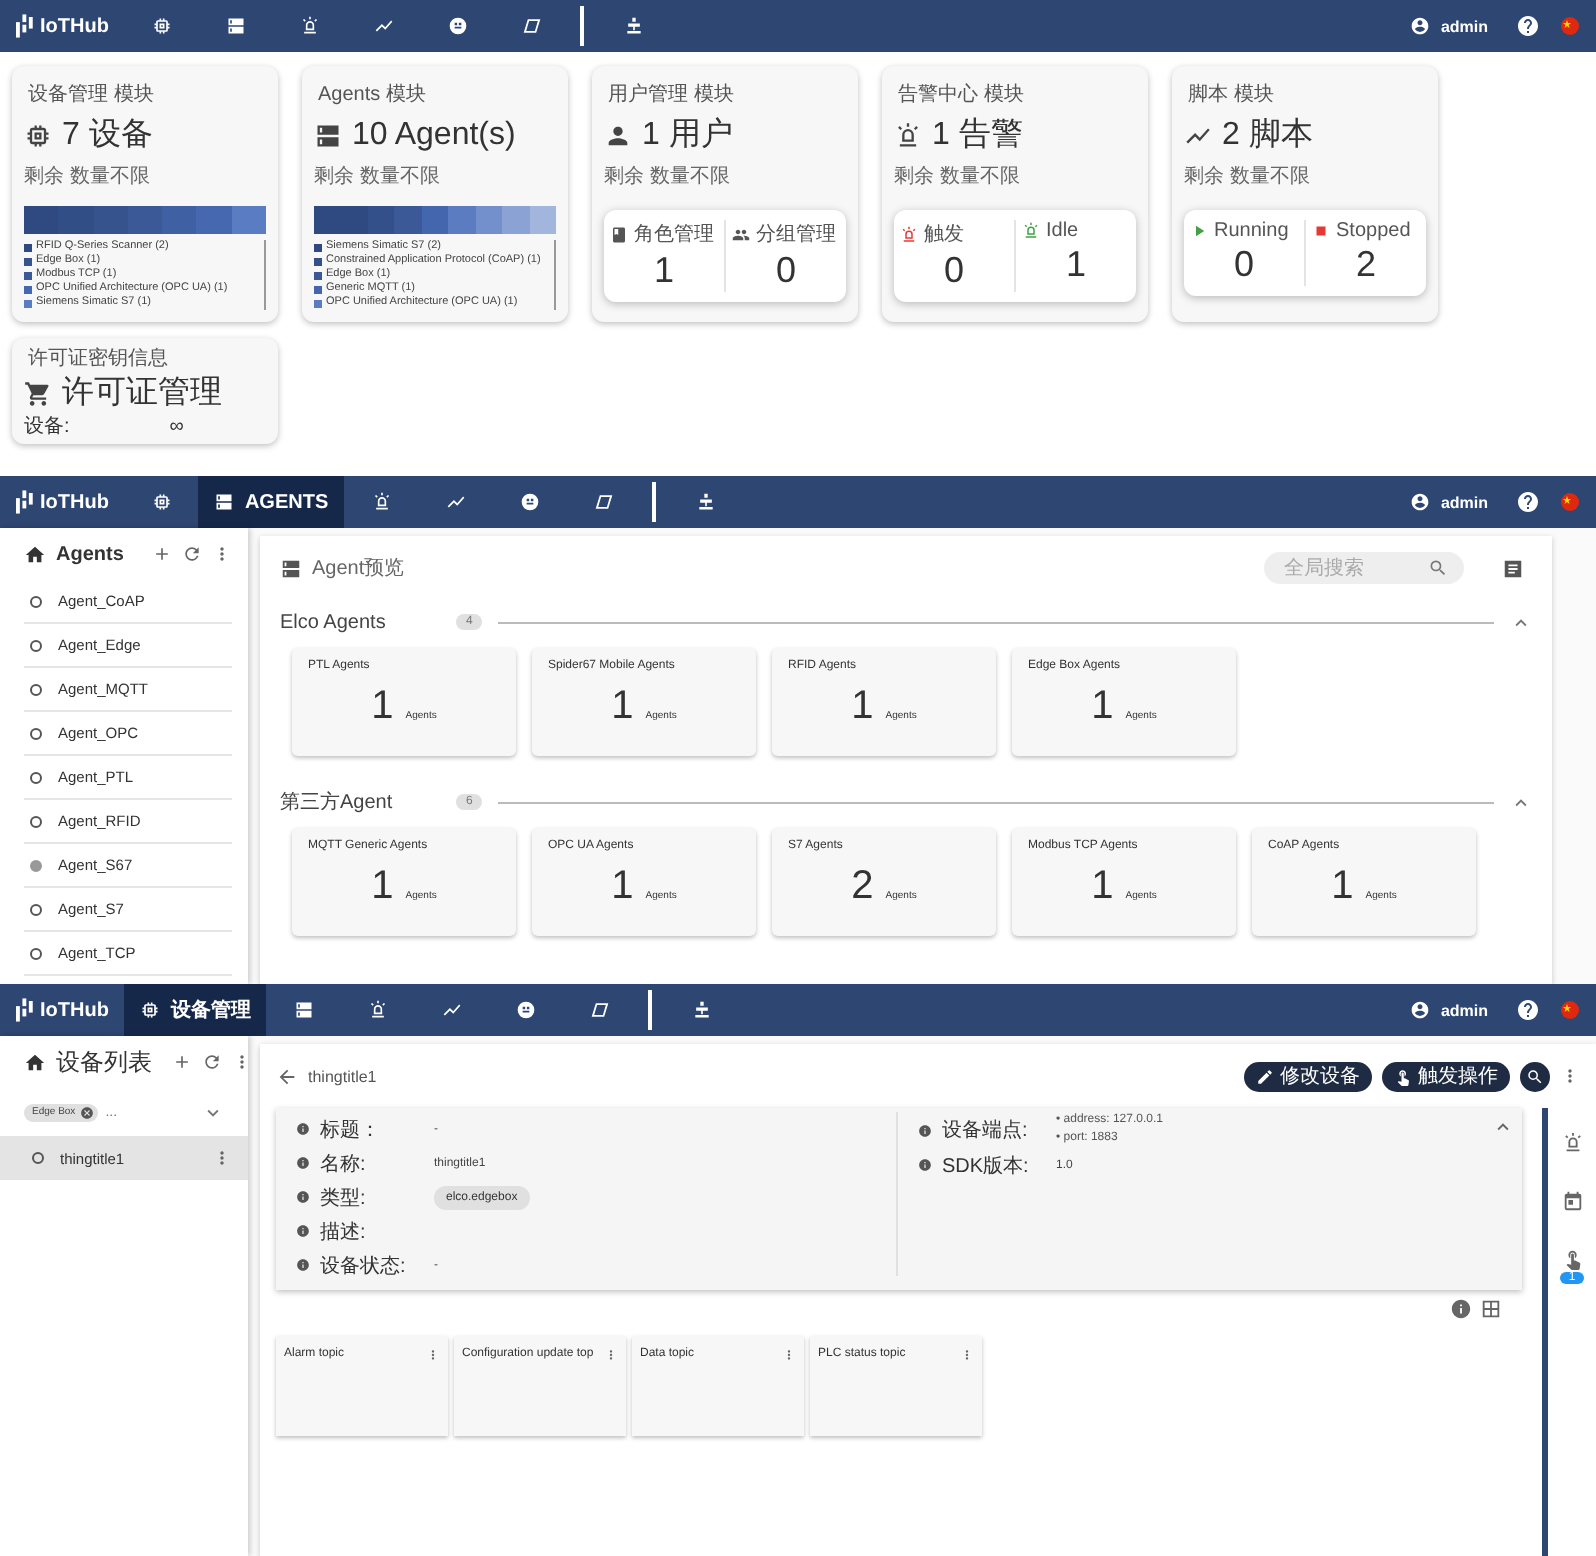 This screenshot has width=1596, height=1556. What do you see at coordinates (1513, 568) in the screenshot?
I see `document-icon` at bounding box center [1513, 568].